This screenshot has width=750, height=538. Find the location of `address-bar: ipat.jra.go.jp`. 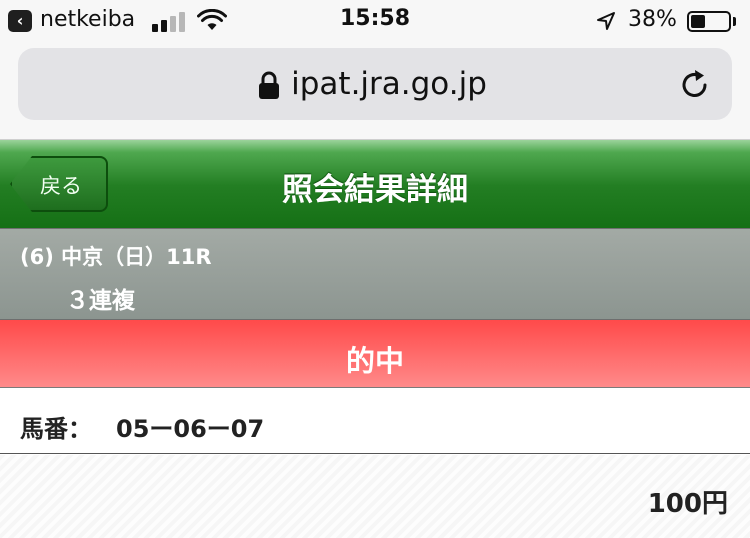

address-bar: ipat.jra.go.jp is located at coordinates (375, 84).